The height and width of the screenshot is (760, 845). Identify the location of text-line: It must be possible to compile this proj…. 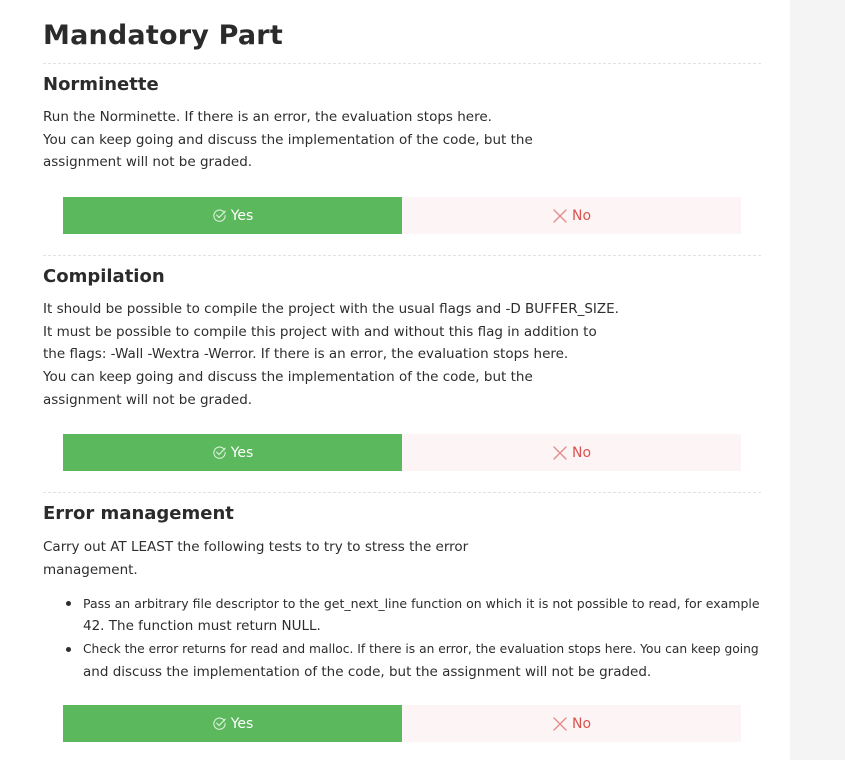
(320, 331).